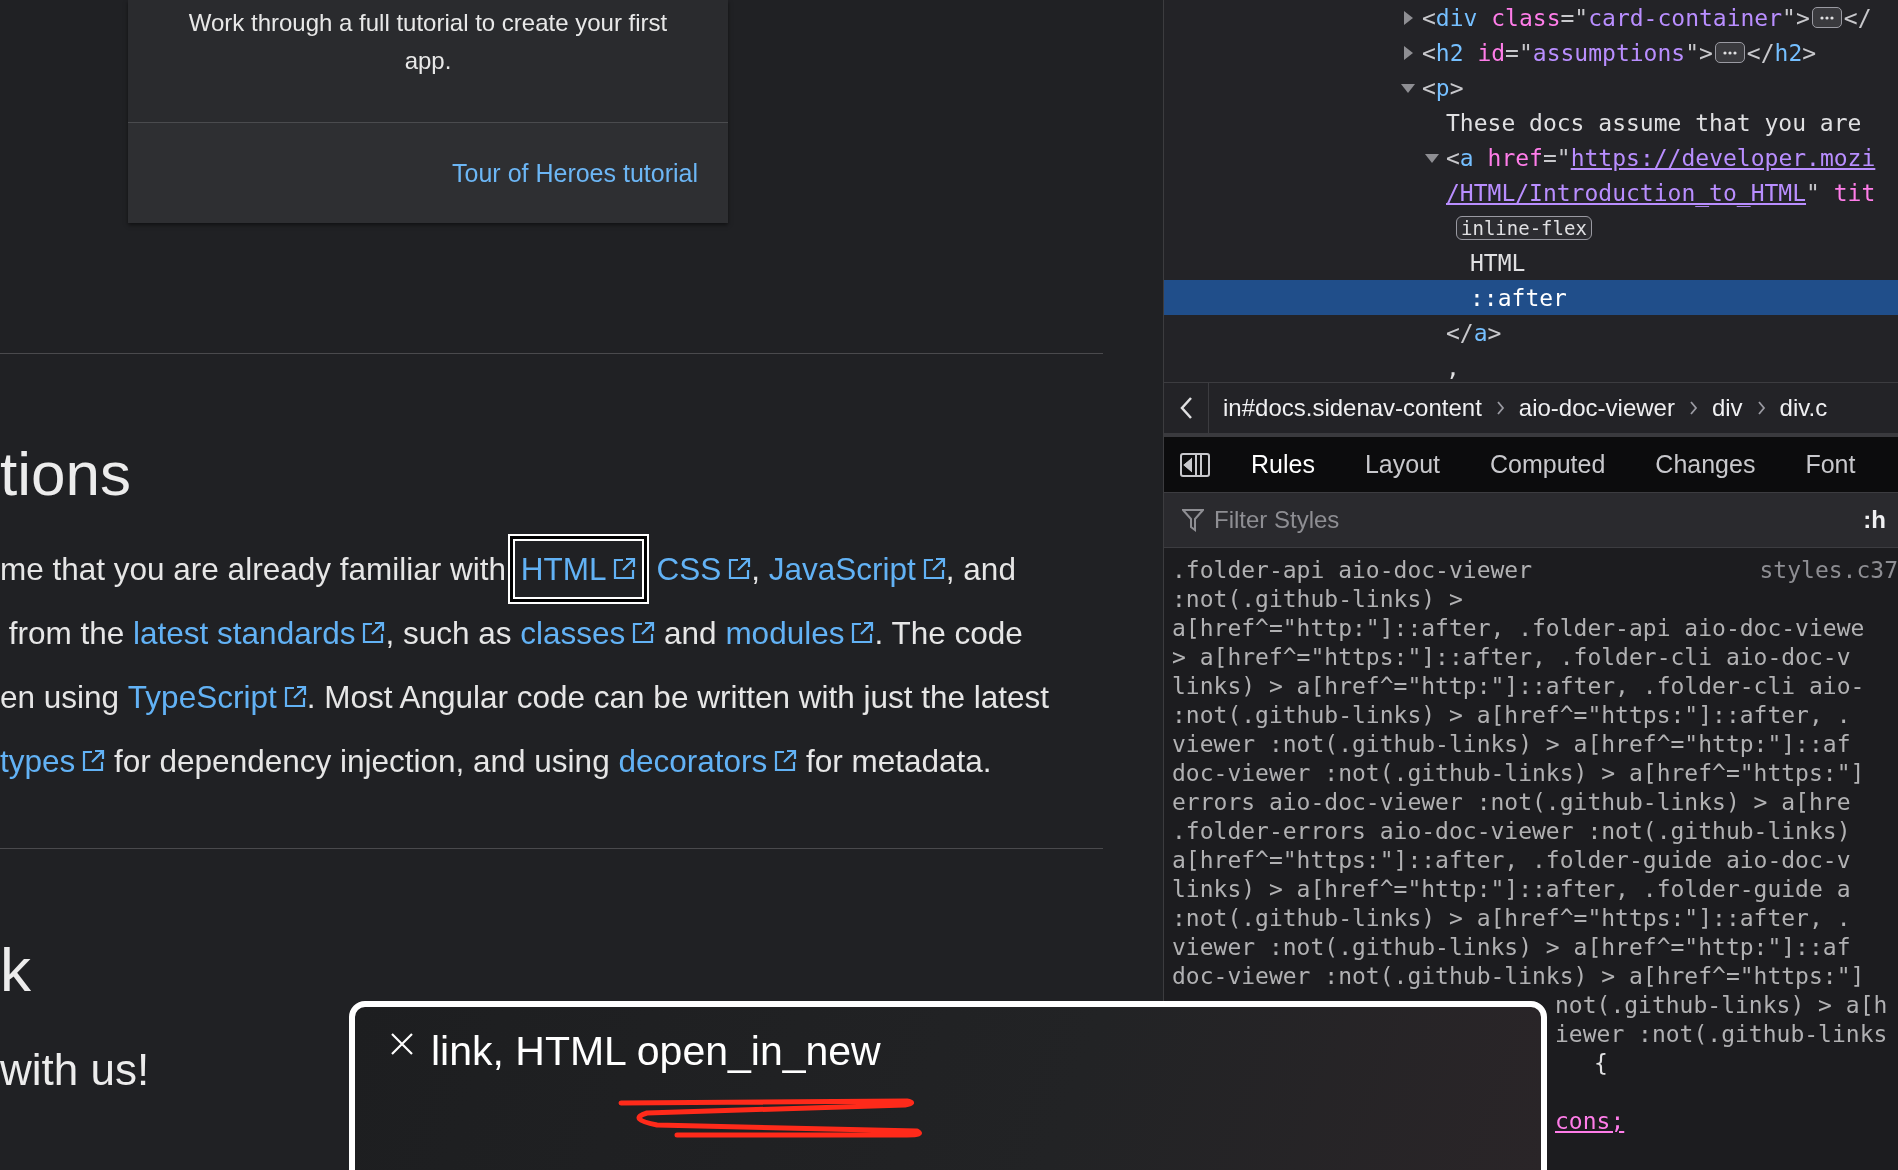 This screenshot has height=1170, width=1898. Describe the element at coordinates (1874, 520) in the screenshot. I see `pseudo-class-toggle: :h` at that location.